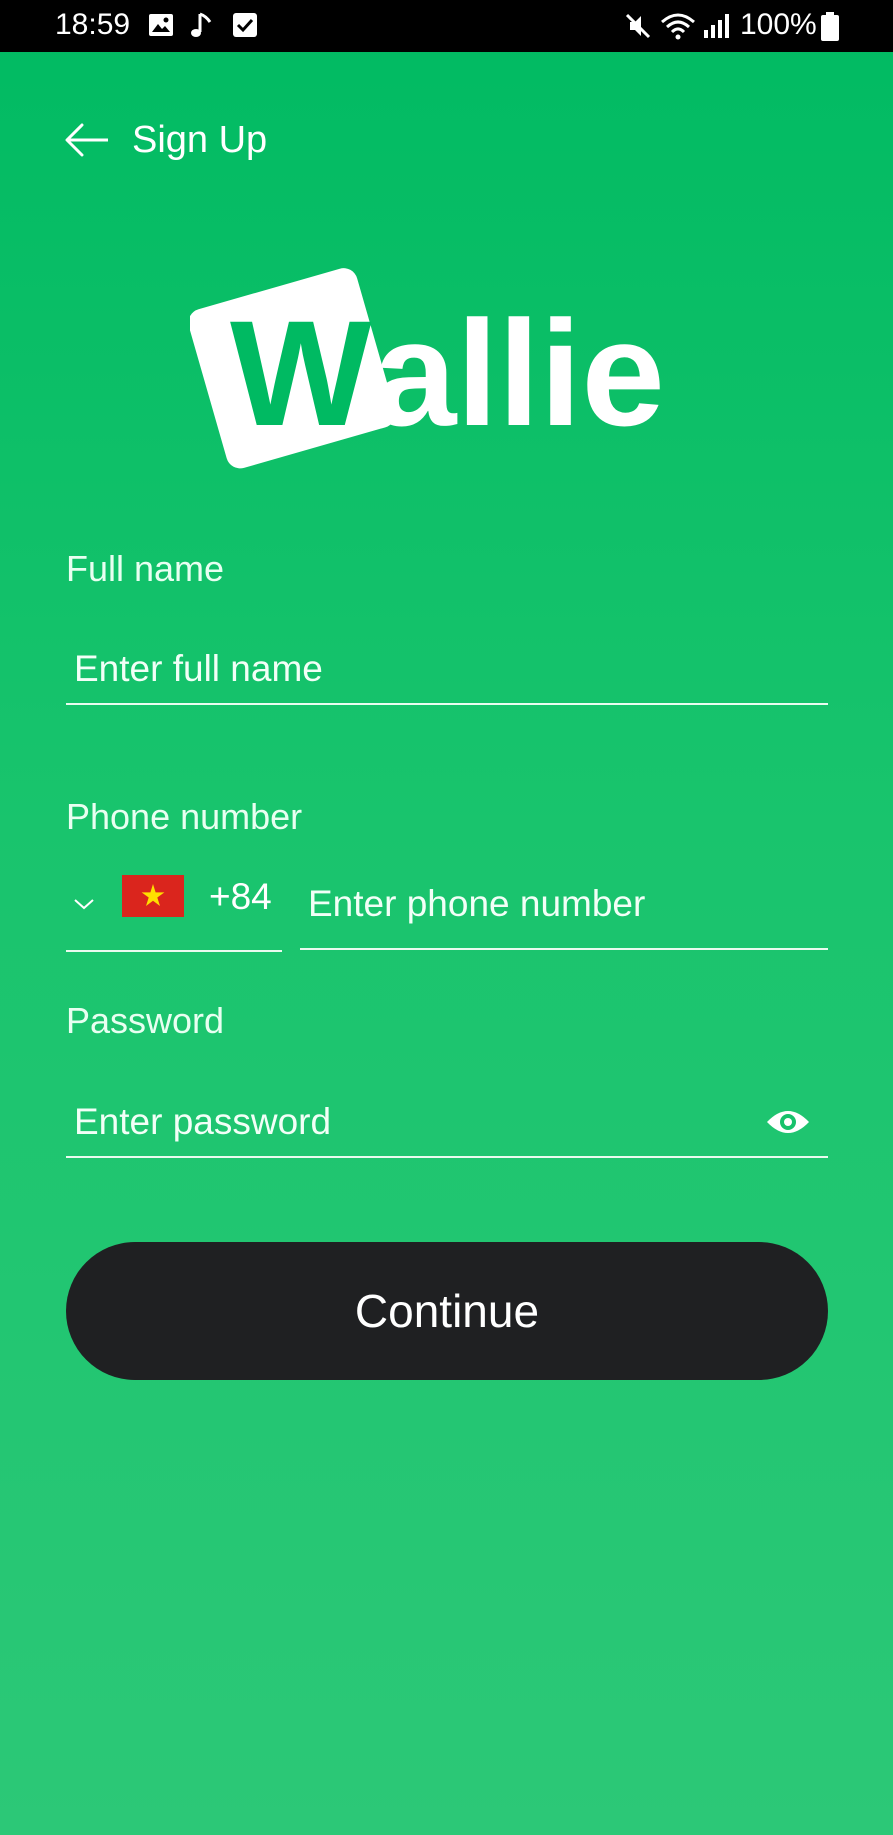 The width and height of the screenshot is (893, 1835). I want to click on full-name-label: Full name, so click(145, 568).